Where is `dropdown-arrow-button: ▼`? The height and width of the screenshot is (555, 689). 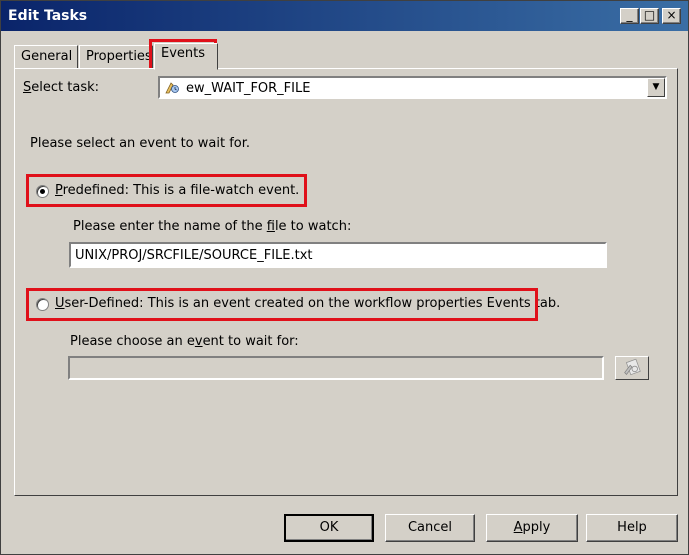
dropdown-arrow-button: ▼ is located at coordinates (656, 87).